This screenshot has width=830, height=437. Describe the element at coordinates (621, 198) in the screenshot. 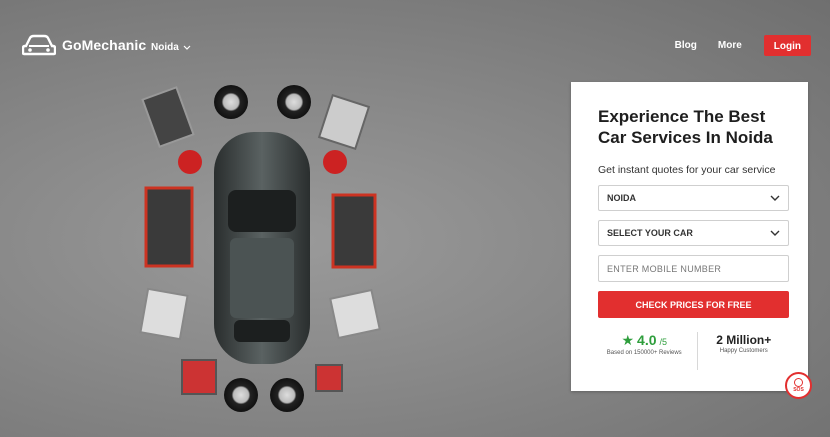

I see `city-select-value: NOIDA` at that location.